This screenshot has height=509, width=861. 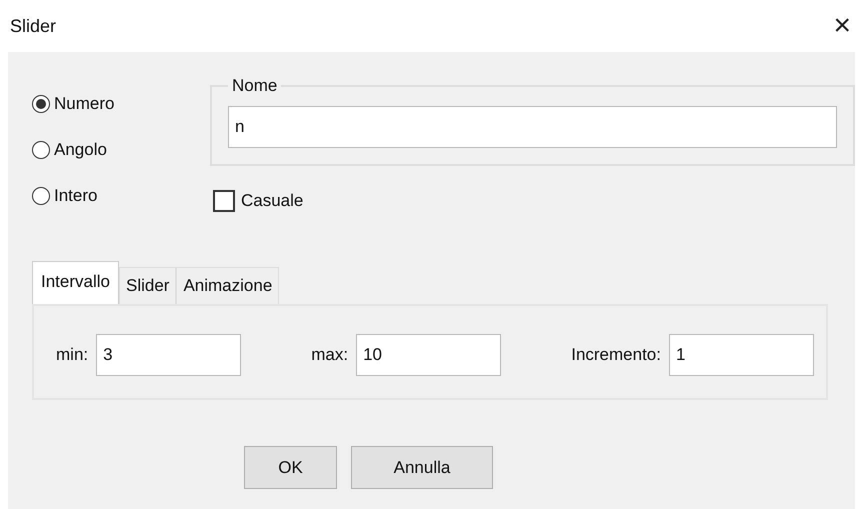 What do you see at coordinates (258, 201) in the screenshot?
I see `checkbox-option: Casuale` at bounding box center [258, 201].